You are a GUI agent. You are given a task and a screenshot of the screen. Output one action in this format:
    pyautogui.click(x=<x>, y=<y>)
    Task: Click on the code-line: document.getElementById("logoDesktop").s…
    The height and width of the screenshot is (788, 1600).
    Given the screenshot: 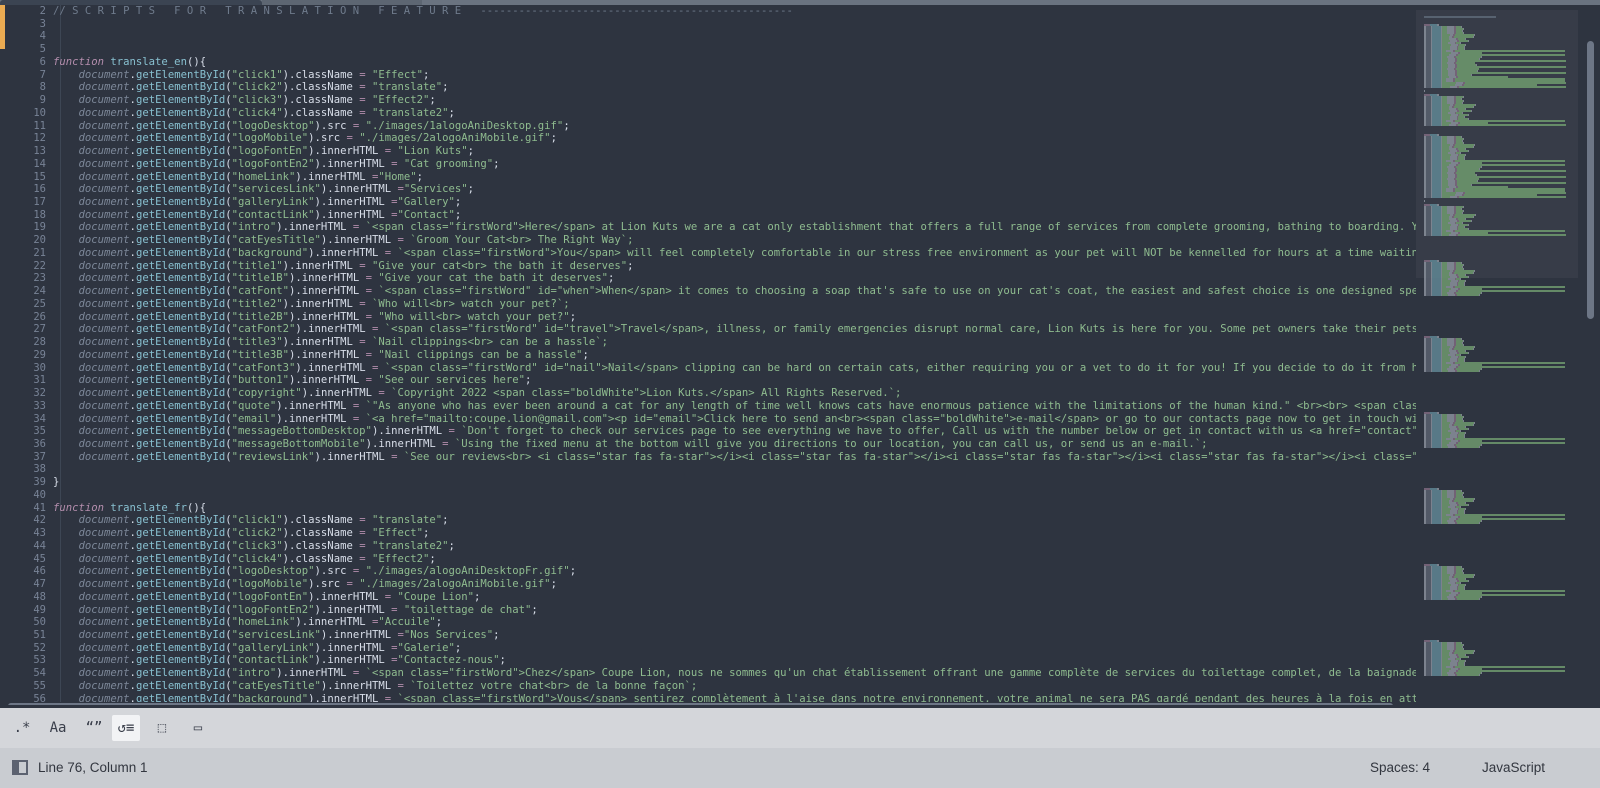 What is the action you would take?
    pyautogui.click(x=324, y=125)
    